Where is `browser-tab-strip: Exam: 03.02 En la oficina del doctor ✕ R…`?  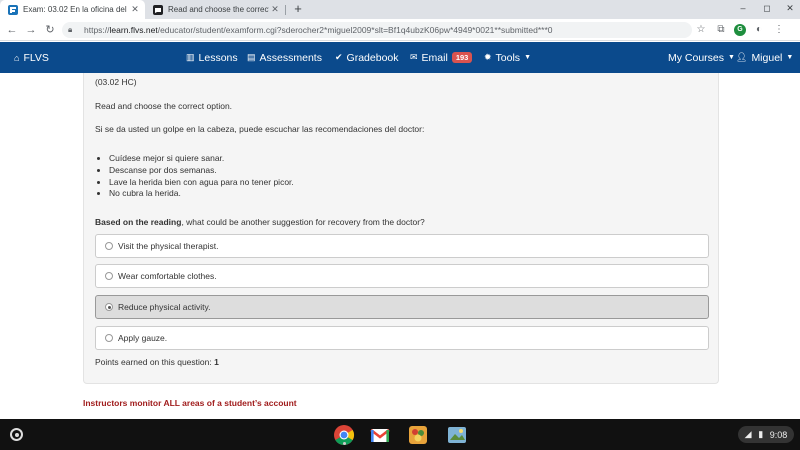
browser-tab-strip: Exam: 03.02 En la oficina del doctor ✕ R… is located at coordinates (400, 9).